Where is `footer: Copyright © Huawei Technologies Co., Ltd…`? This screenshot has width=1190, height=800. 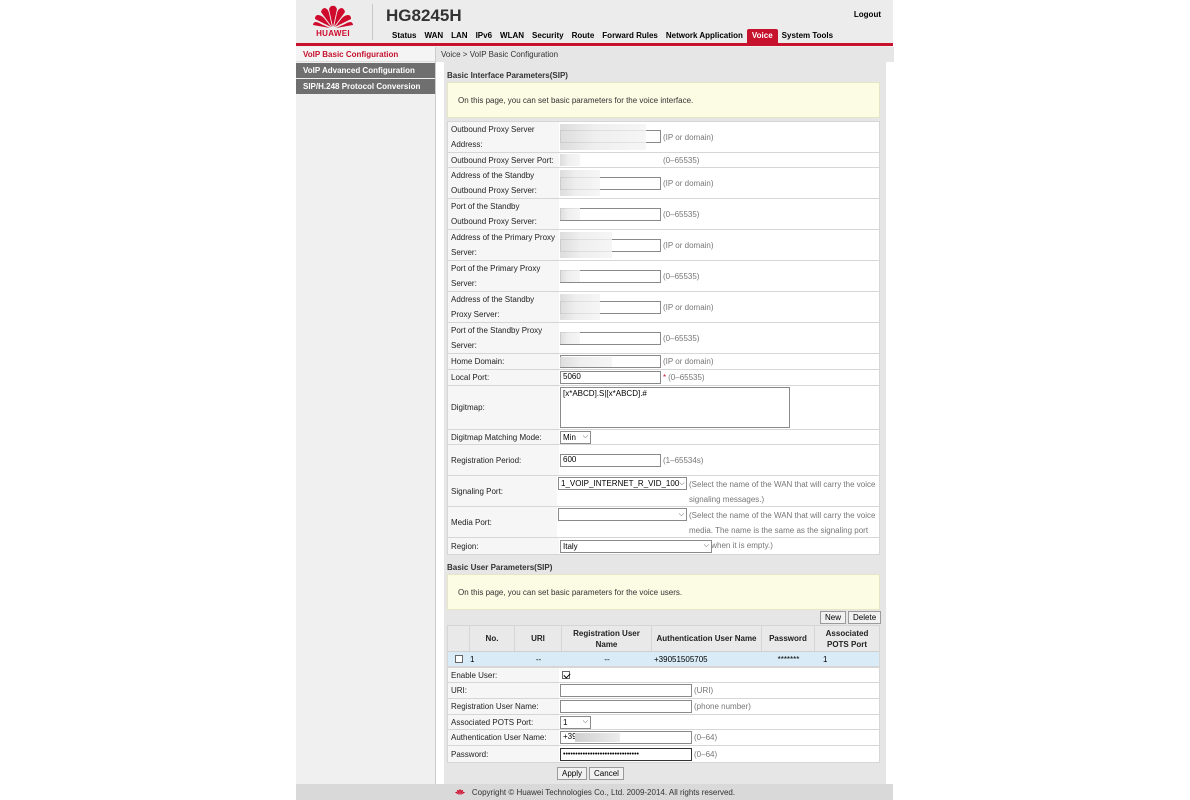 footer: Copyright © Huawei Technologies Co., Ltd… is located at coordinates (594, 792).